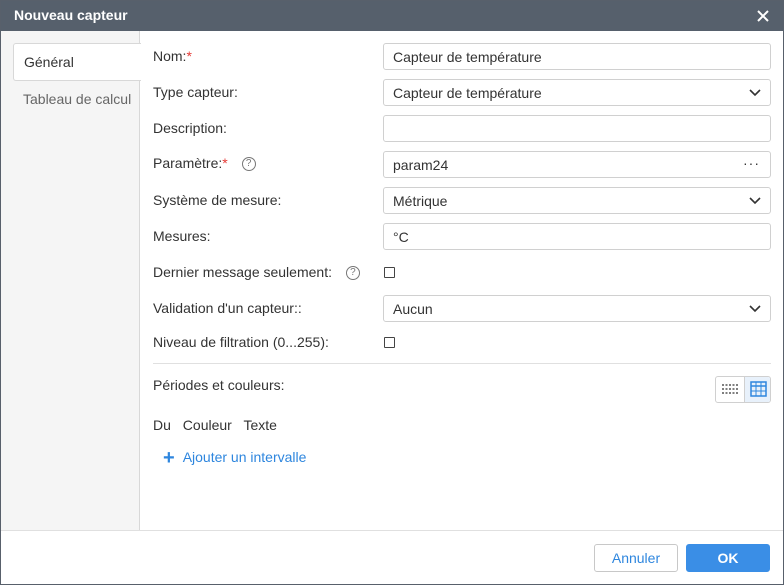  I want to click on validation-label: Validation d'un capteur::, so click(227, 308).